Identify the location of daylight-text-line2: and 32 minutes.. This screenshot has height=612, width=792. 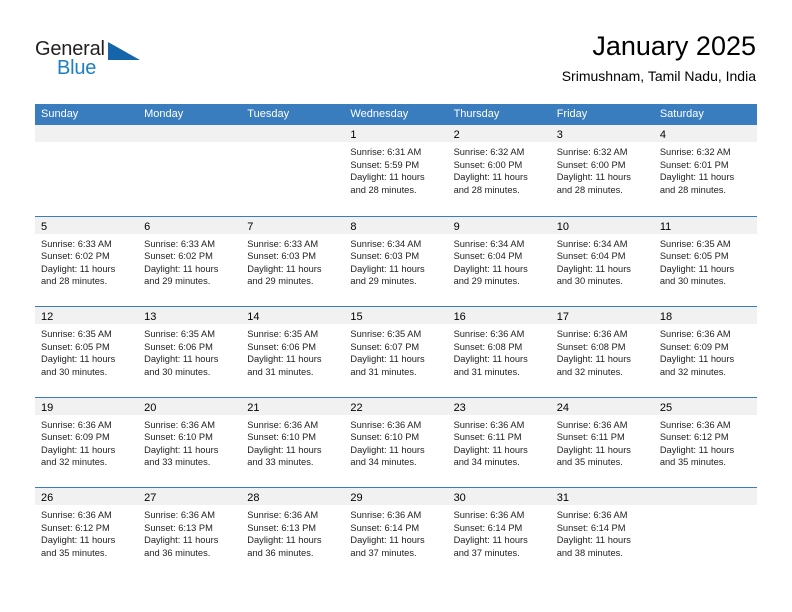
(74, 462).